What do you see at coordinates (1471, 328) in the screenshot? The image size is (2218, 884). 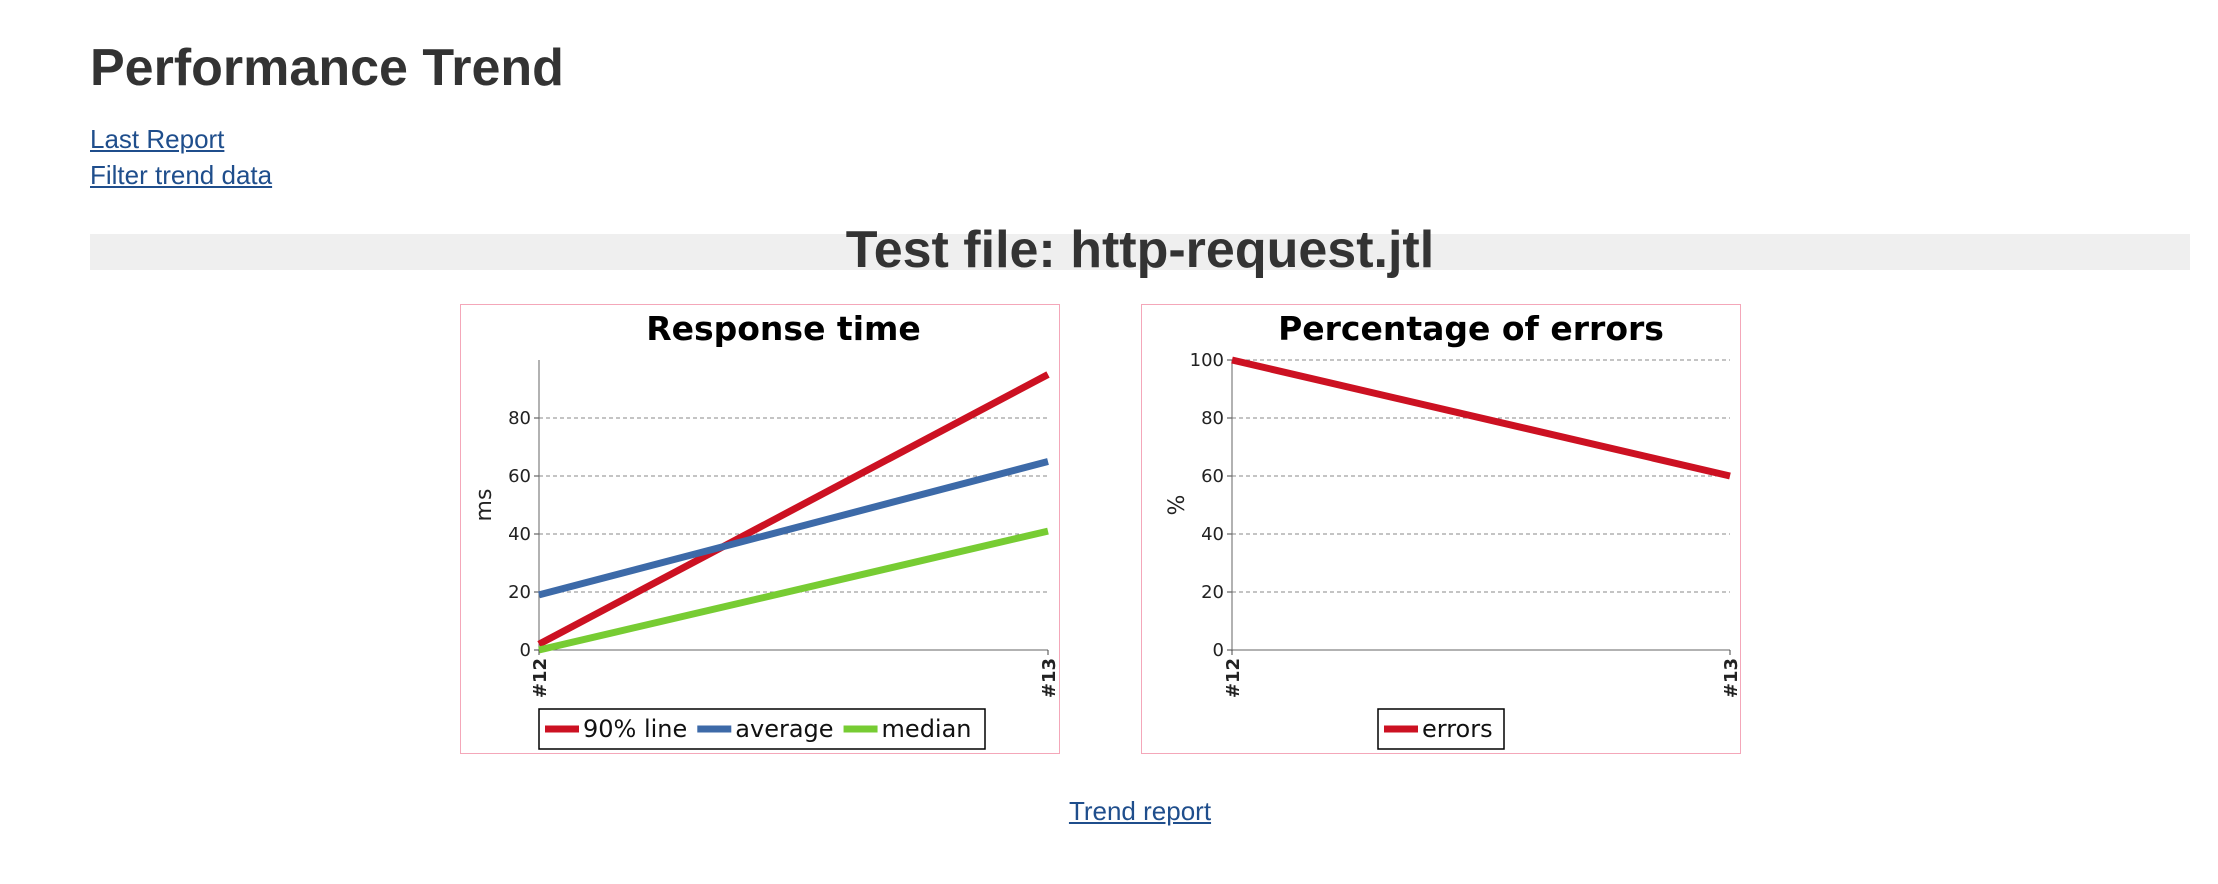 I see `chart-title: Percentage of errors` at bounding box center [1471, 328].